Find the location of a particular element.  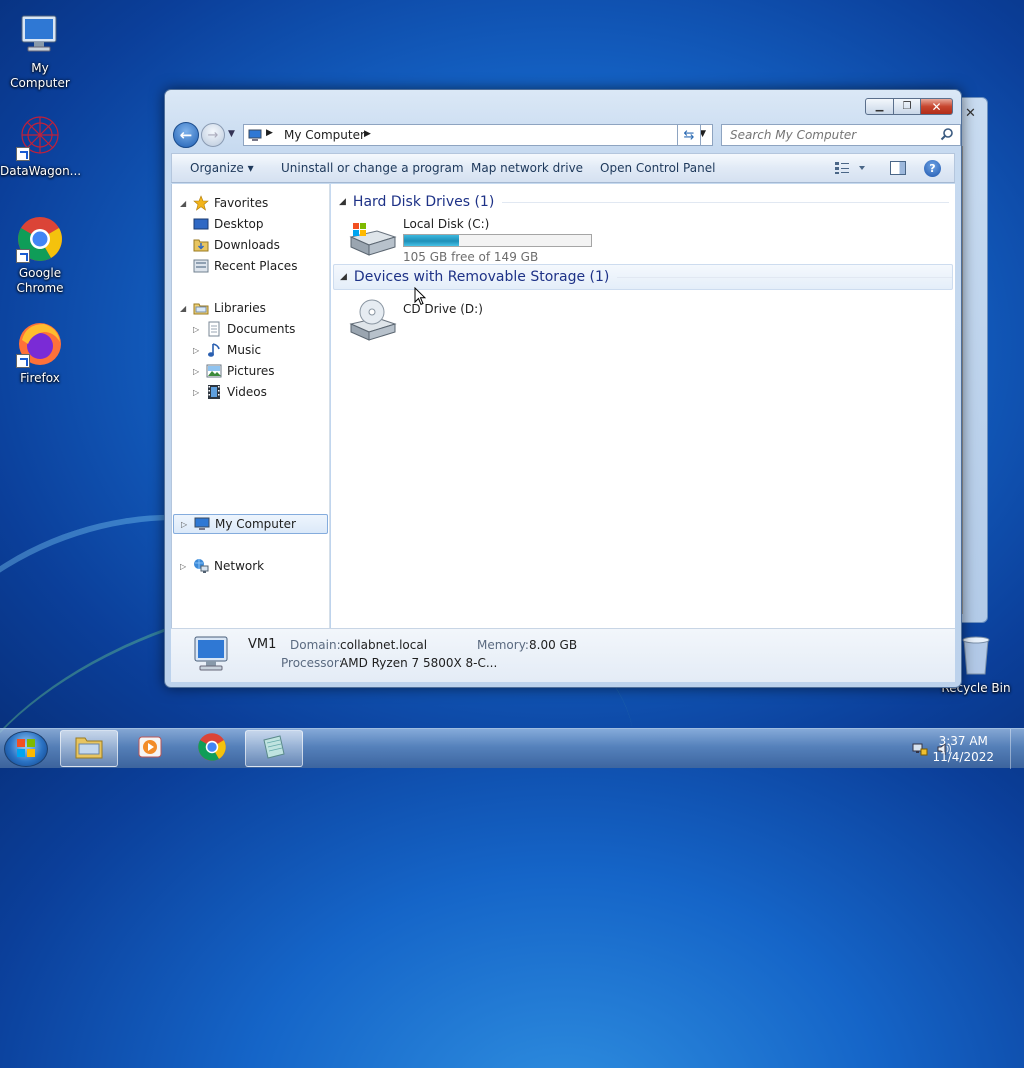

group-header-hard-disks: ◢ Hard Disk Drives (1) is located at coordinates (644, 202).